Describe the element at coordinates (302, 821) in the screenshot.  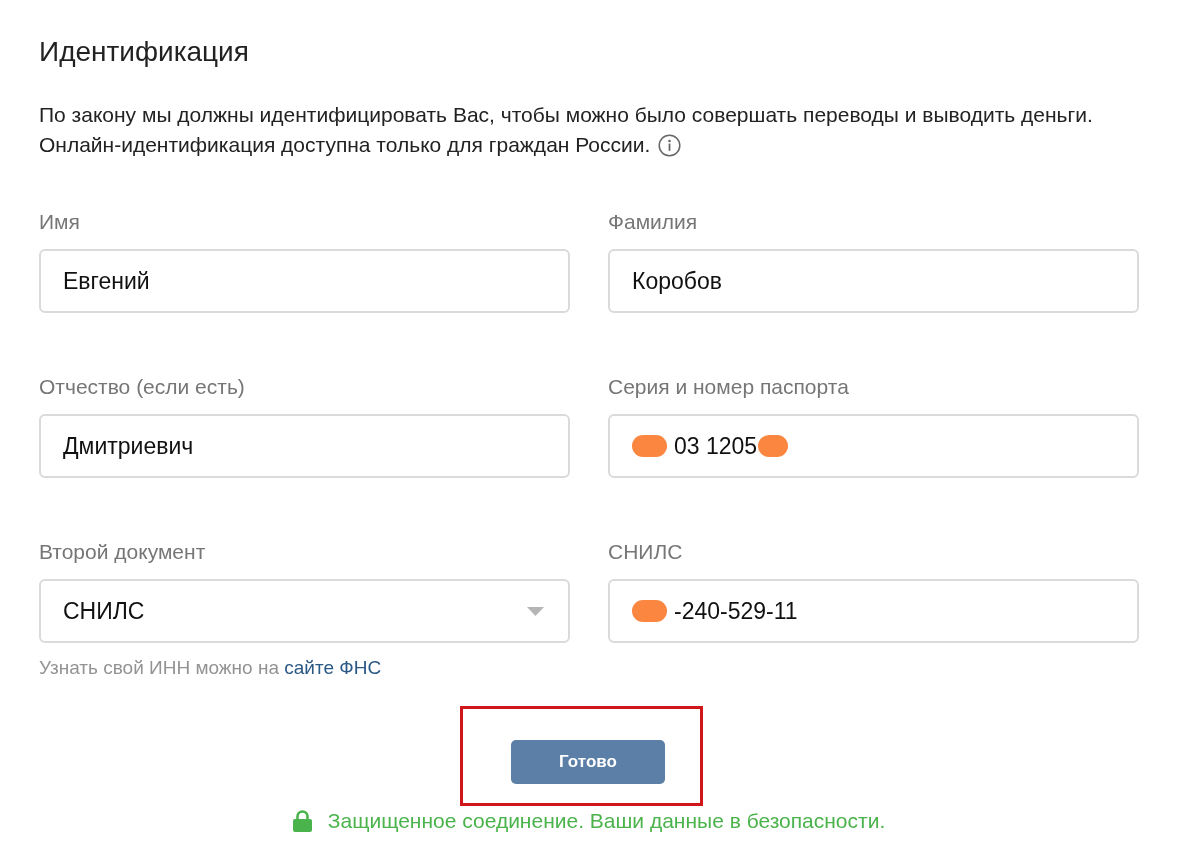
I see `lock-icon` at that location.